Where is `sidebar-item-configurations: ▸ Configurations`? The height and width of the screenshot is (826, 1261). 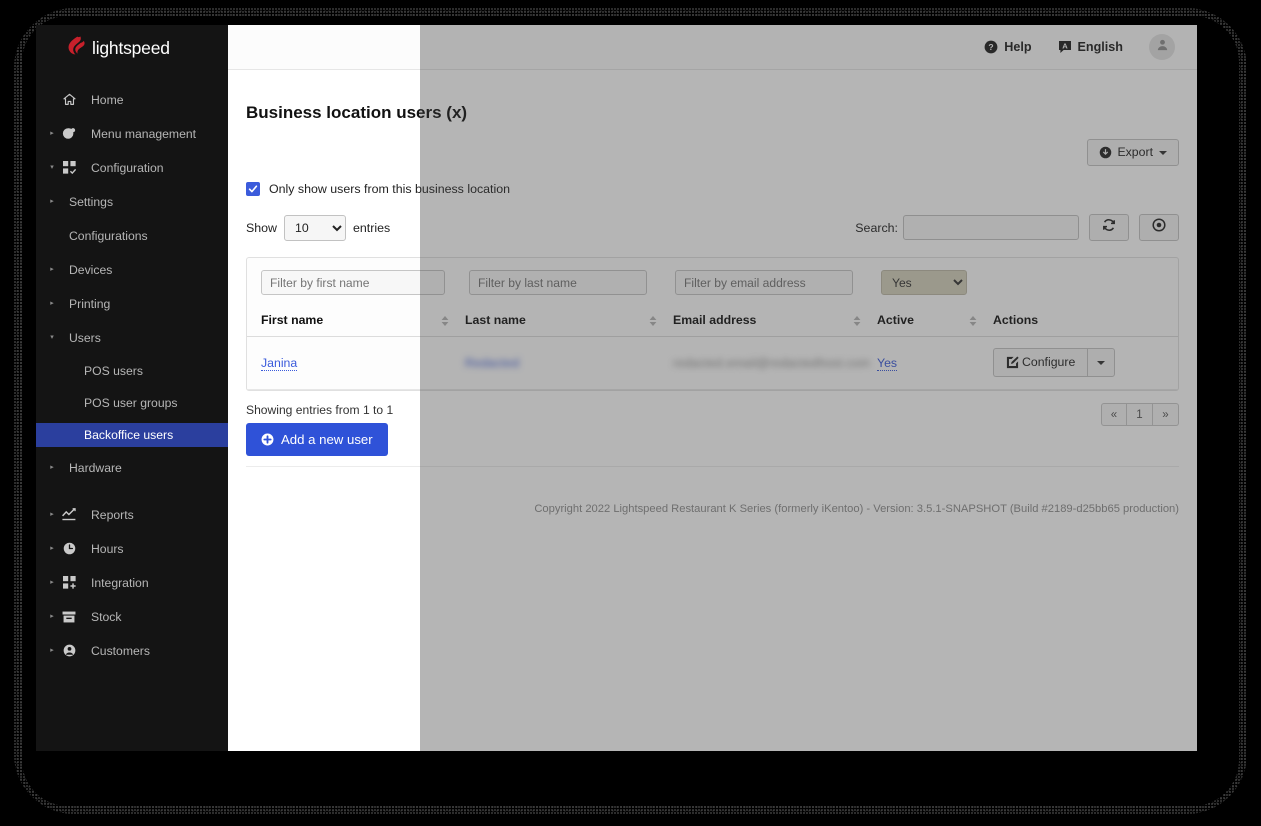
sidebar-item-configurations: ▸ Configurations is located at coordinates (132, 235).